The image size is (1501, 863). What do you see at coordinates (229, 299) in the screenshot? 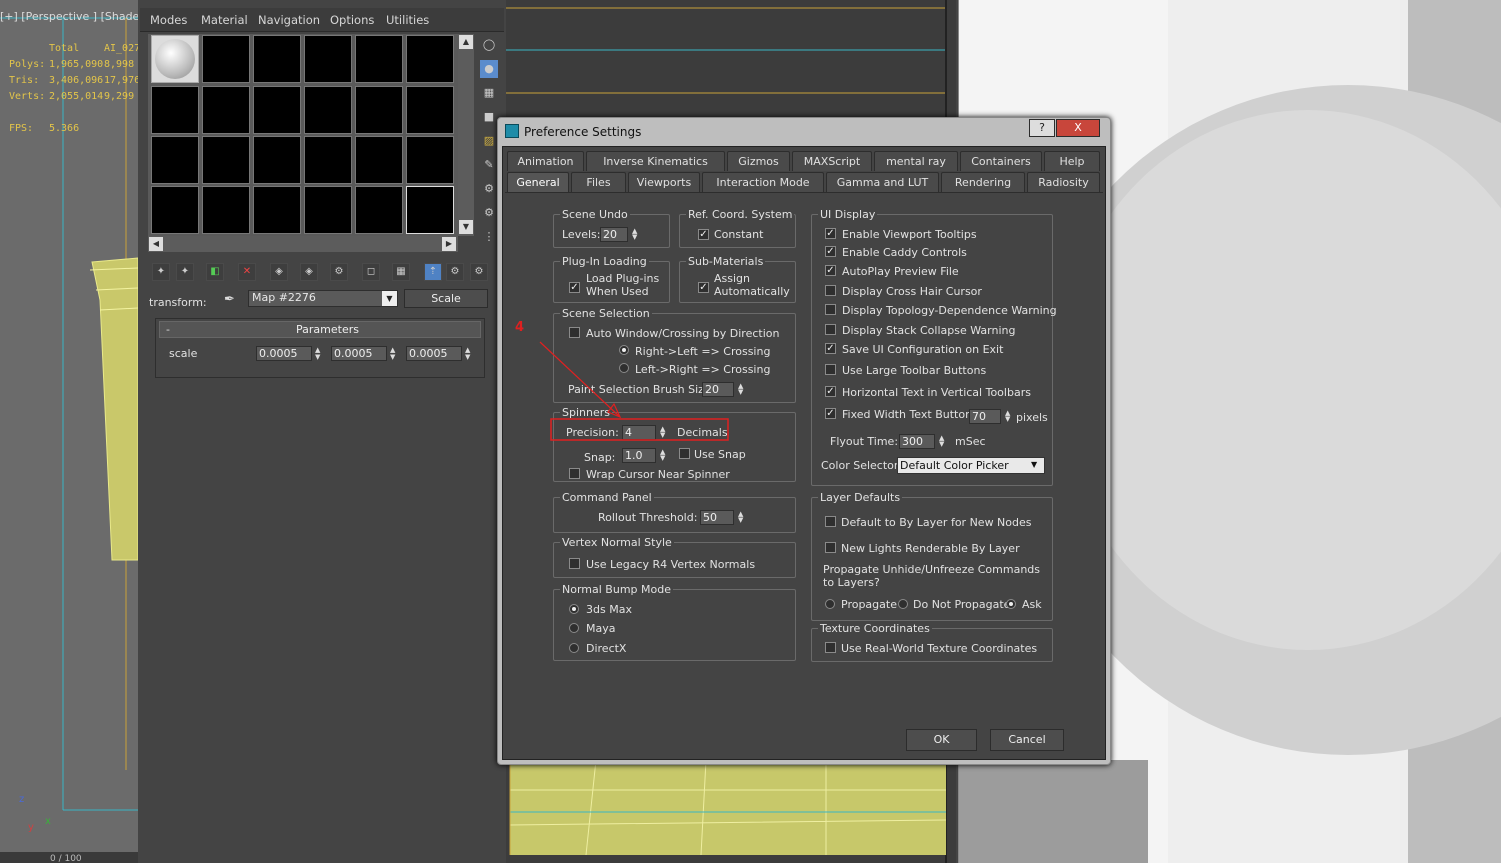
I see `eyedropper-icon: ✒` at bounding box center [229, 299].